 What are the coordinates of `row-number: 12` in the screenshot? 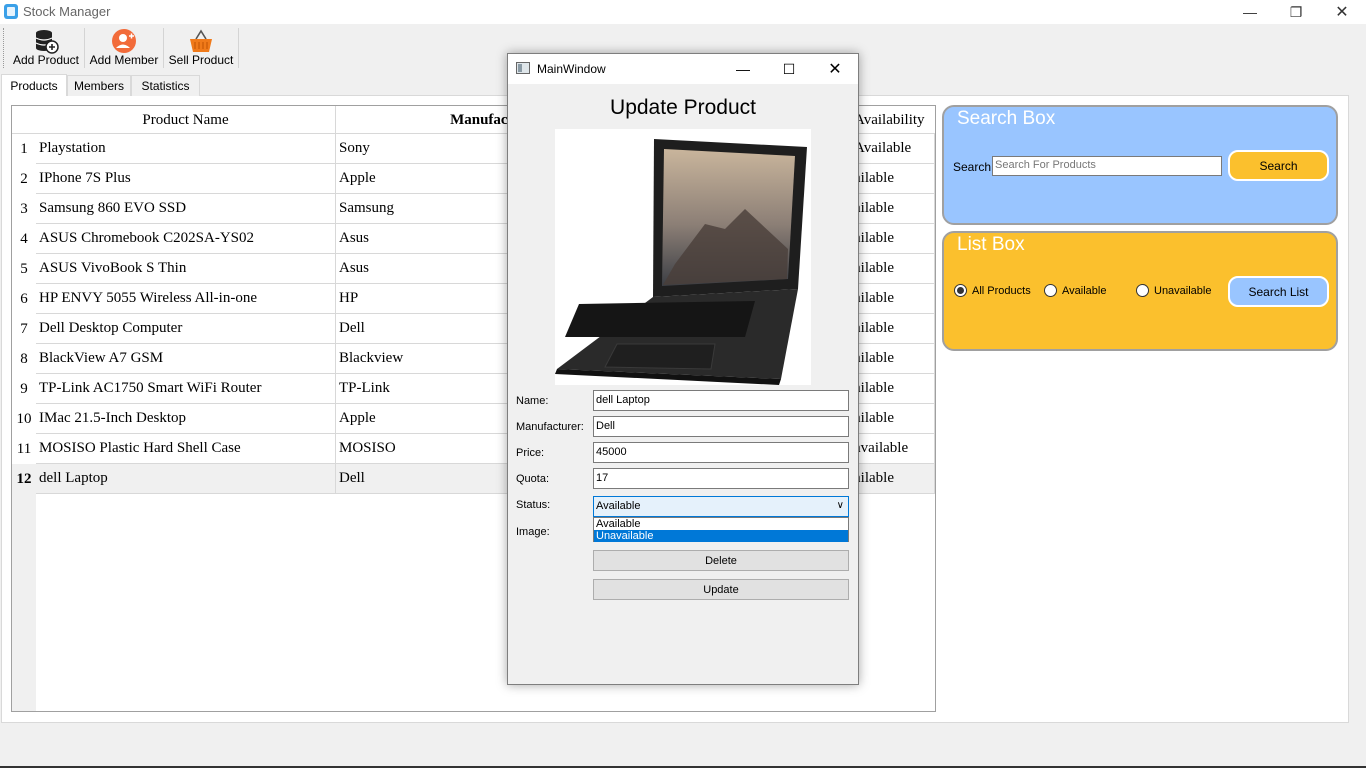 It's located at (24, 479).